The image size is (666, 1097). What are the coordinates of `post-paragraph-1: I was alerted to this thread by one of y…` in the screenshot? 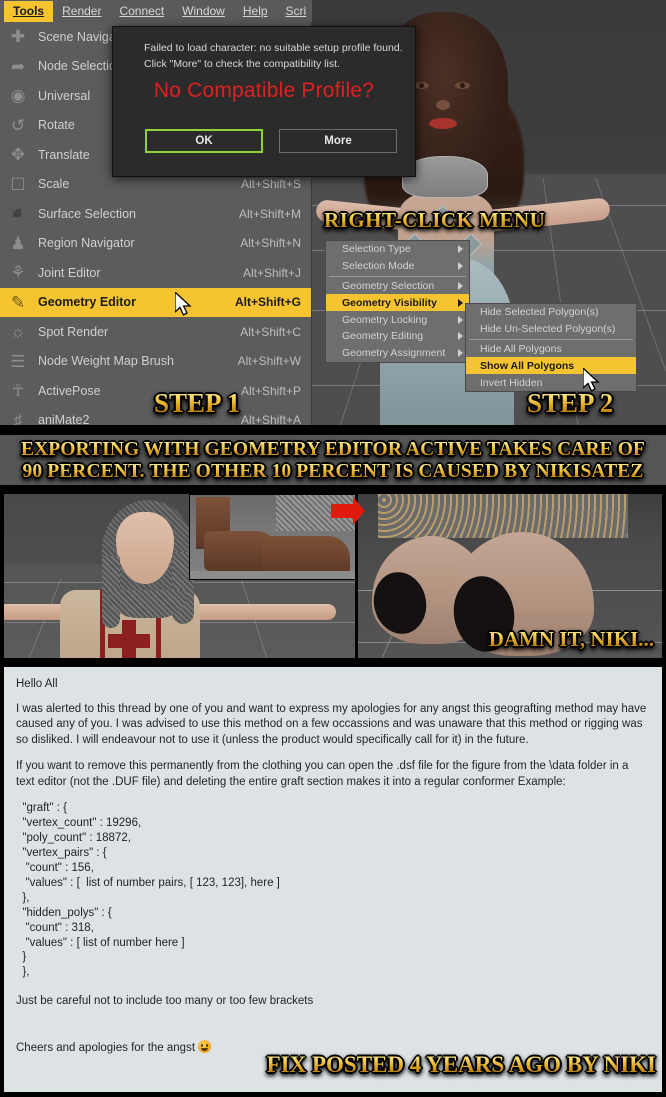 It's located at (331, 724).